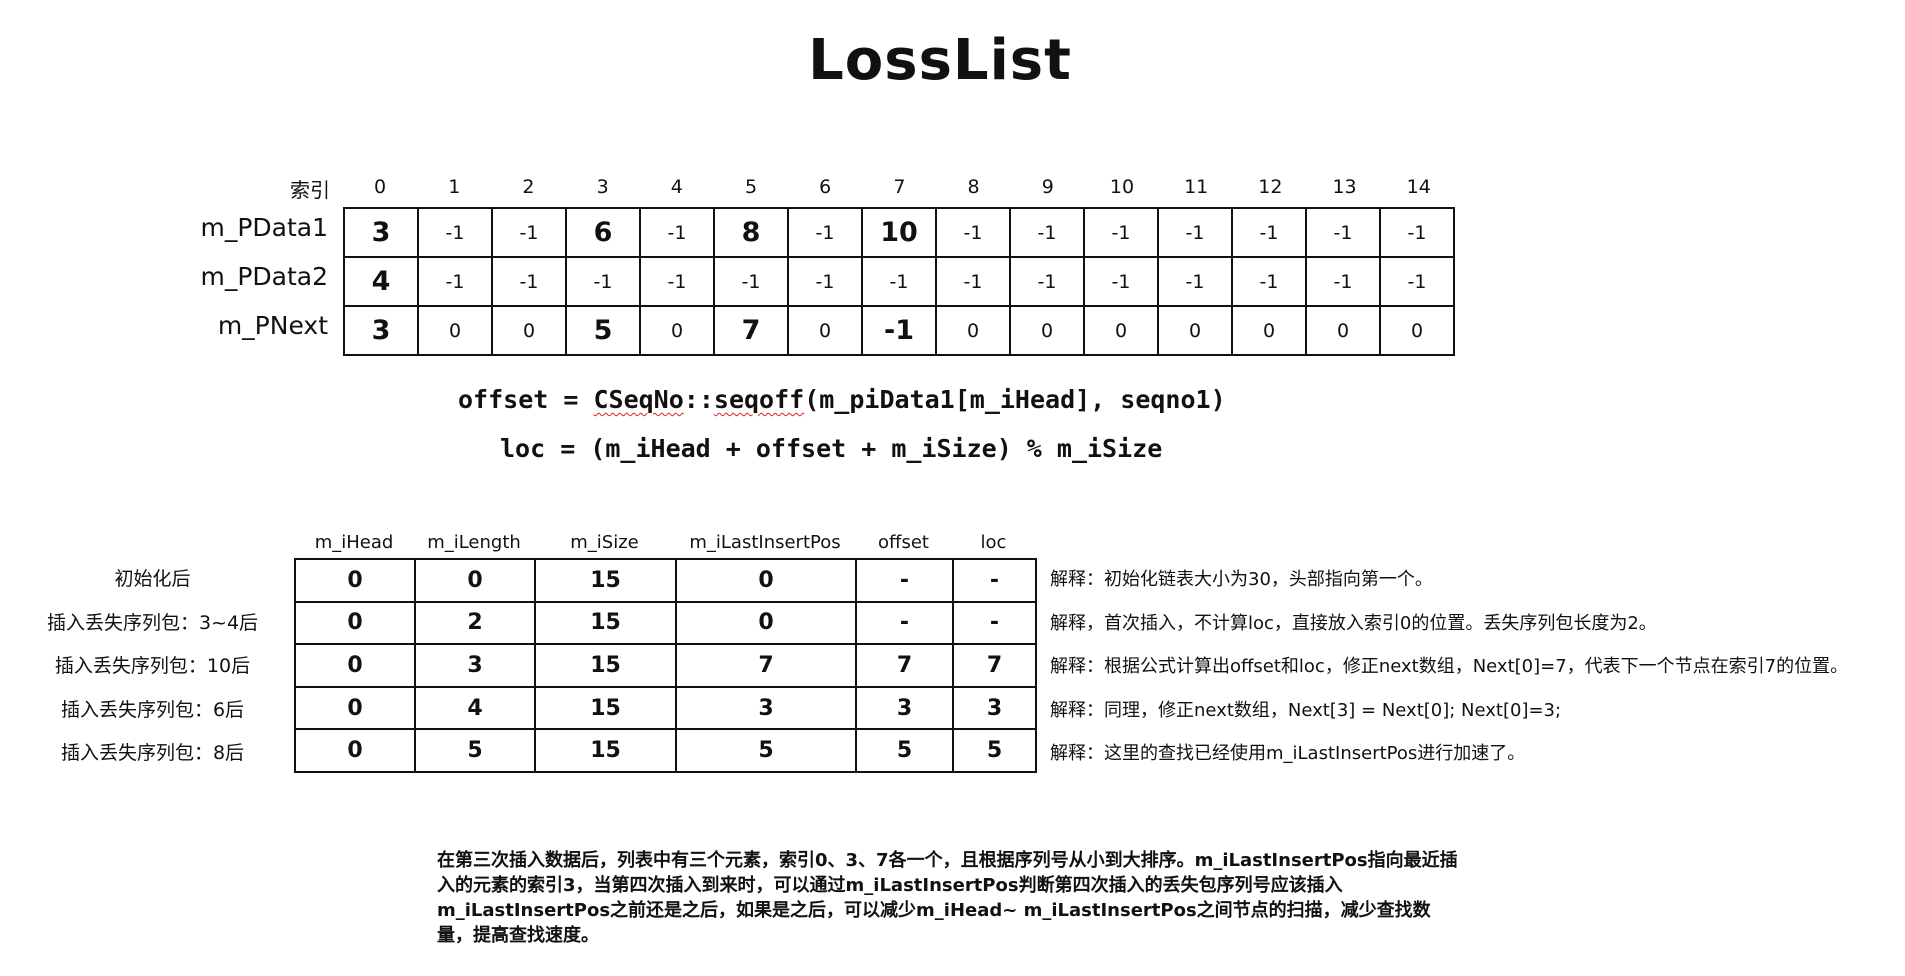 This screenshot has width=1905, height=976. Describe the element at coordinates (603, 232) in the screenshot. I see `array-cell: 6` at that location.